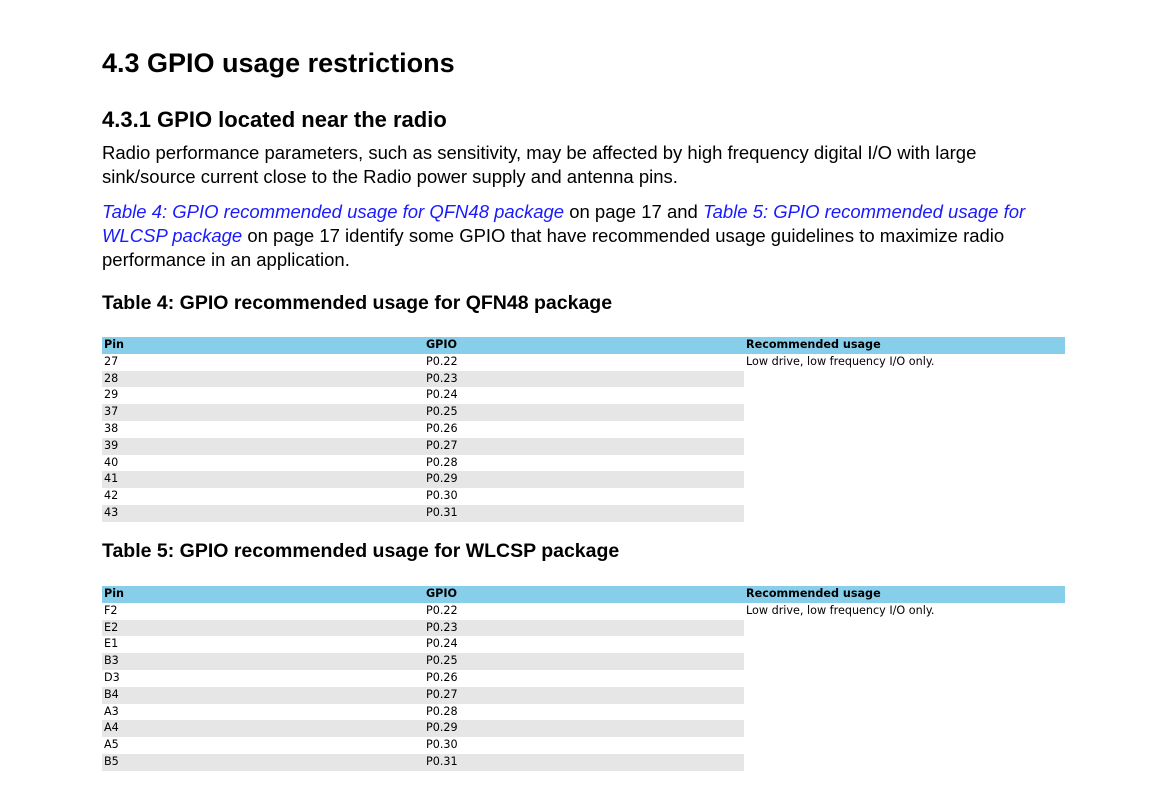 The image size is (1167, 793). Describe the element at coordinates (111, 361) in the screenshot. I see `cell-pin: 27` at that location.